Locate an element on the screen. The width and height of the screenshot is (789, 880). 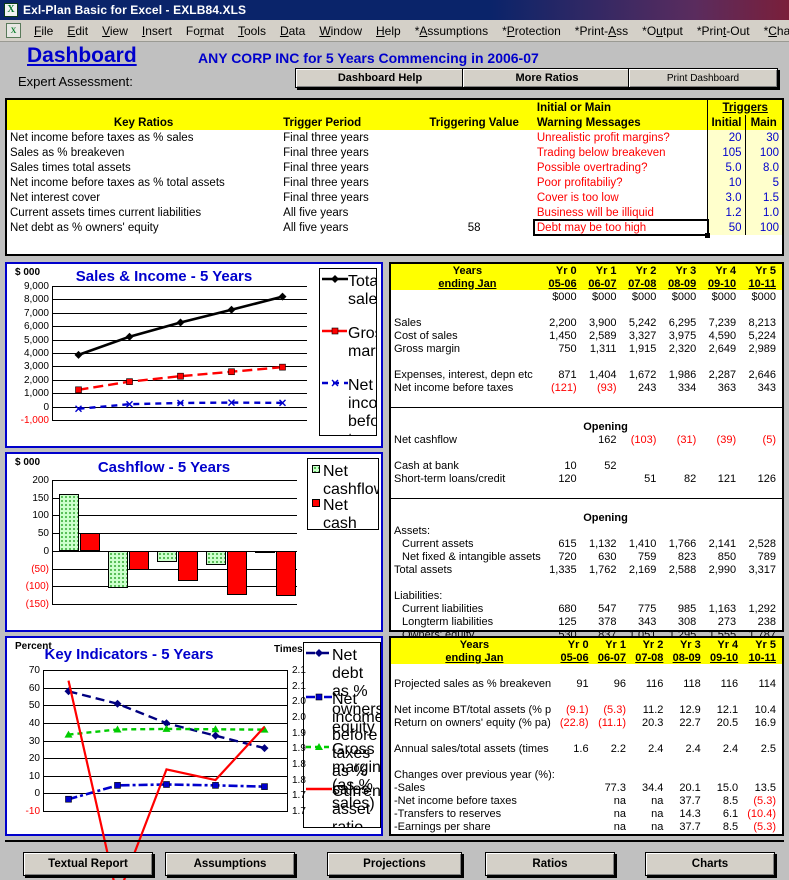
bottom-button-ratios: Ratios is located at coordinates (550, 864).